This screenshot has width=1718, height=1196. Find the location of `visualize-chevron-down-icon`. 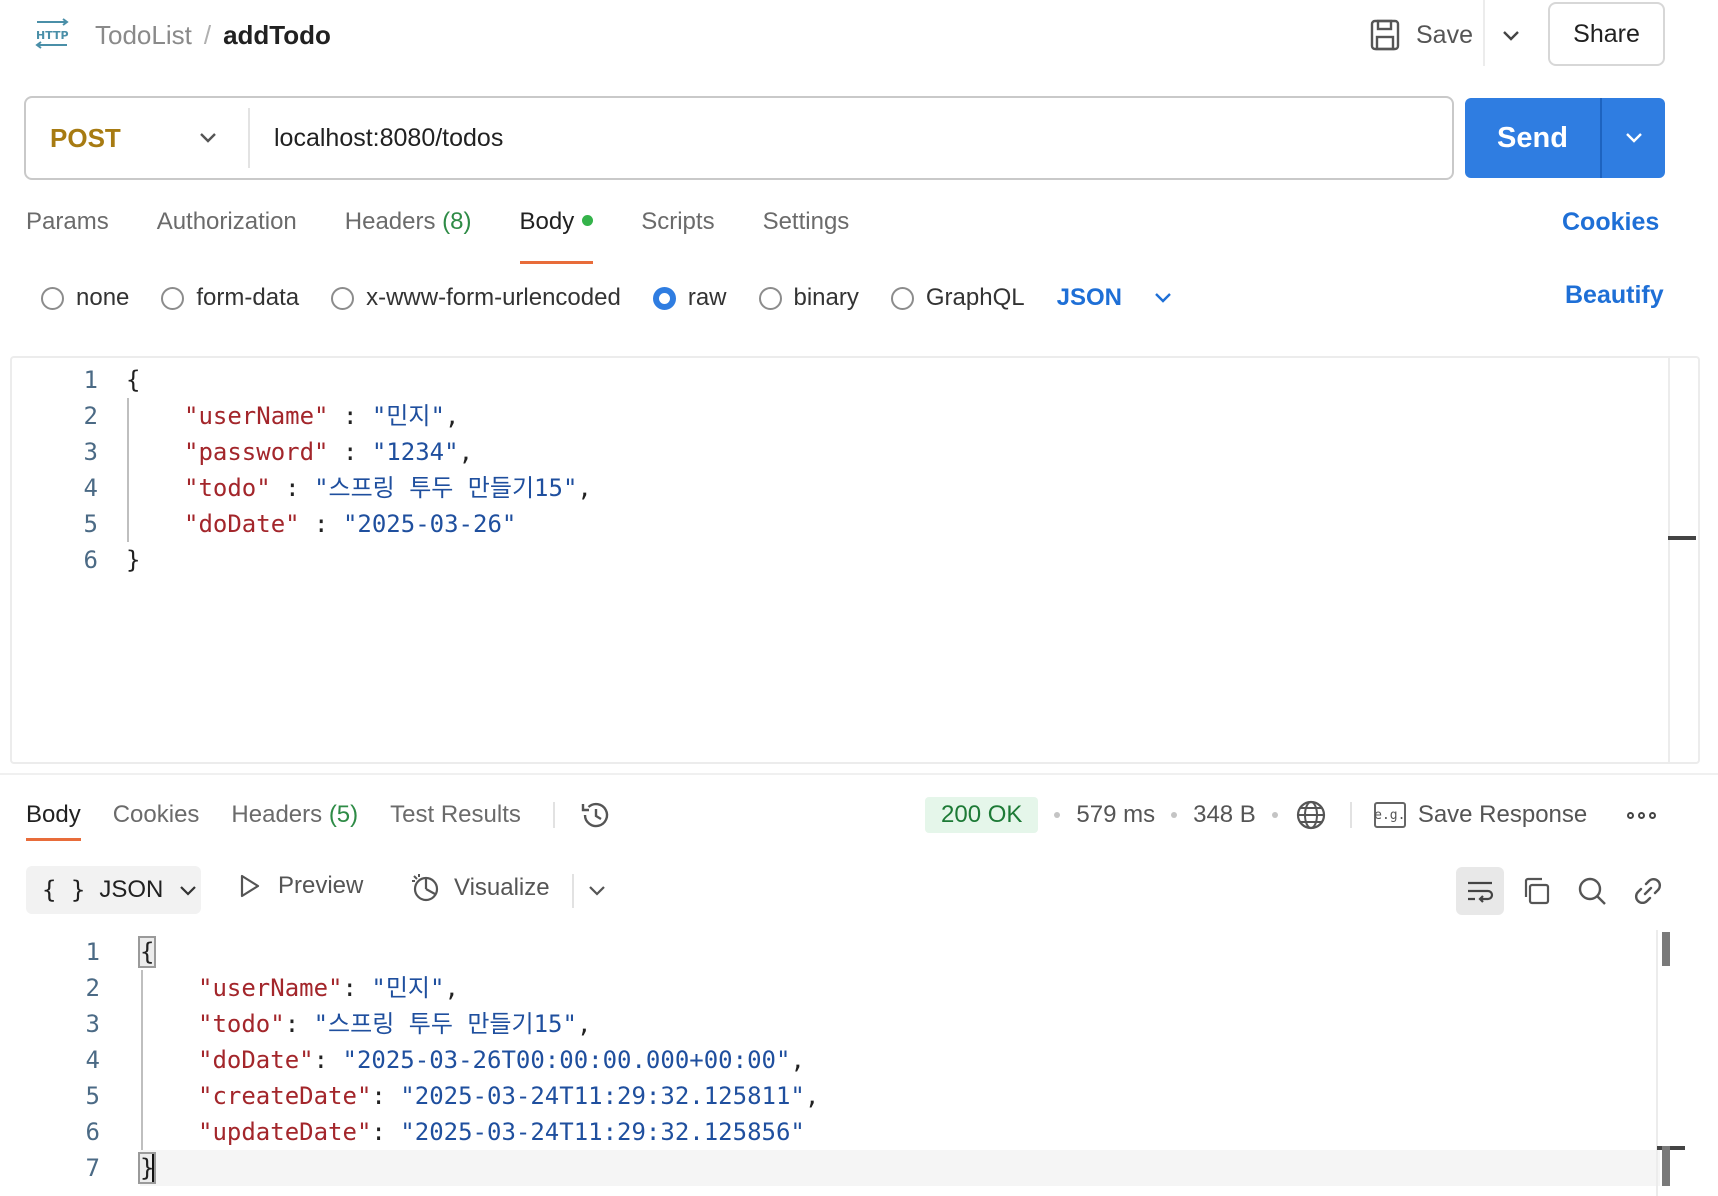

visualize-chevron-down-icon is located at coordinates (597, 891).